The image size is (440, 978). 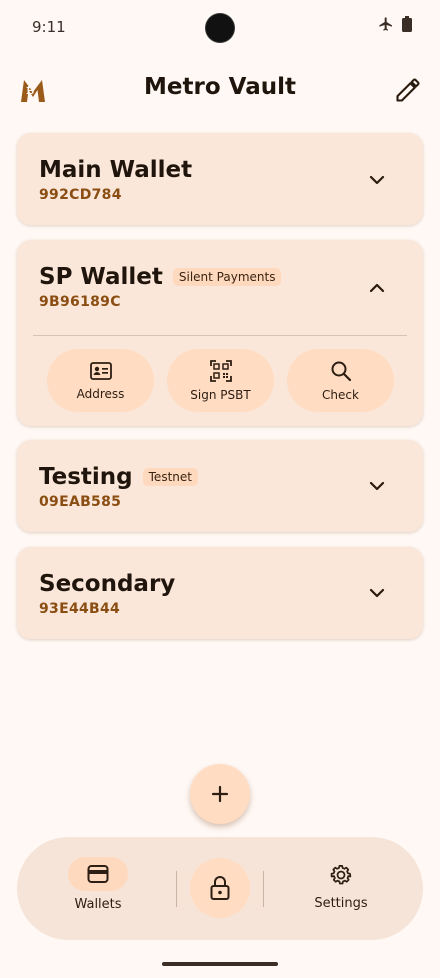 I want to click on nav-wallets-label: Wallets, so click(x=98, y=904).